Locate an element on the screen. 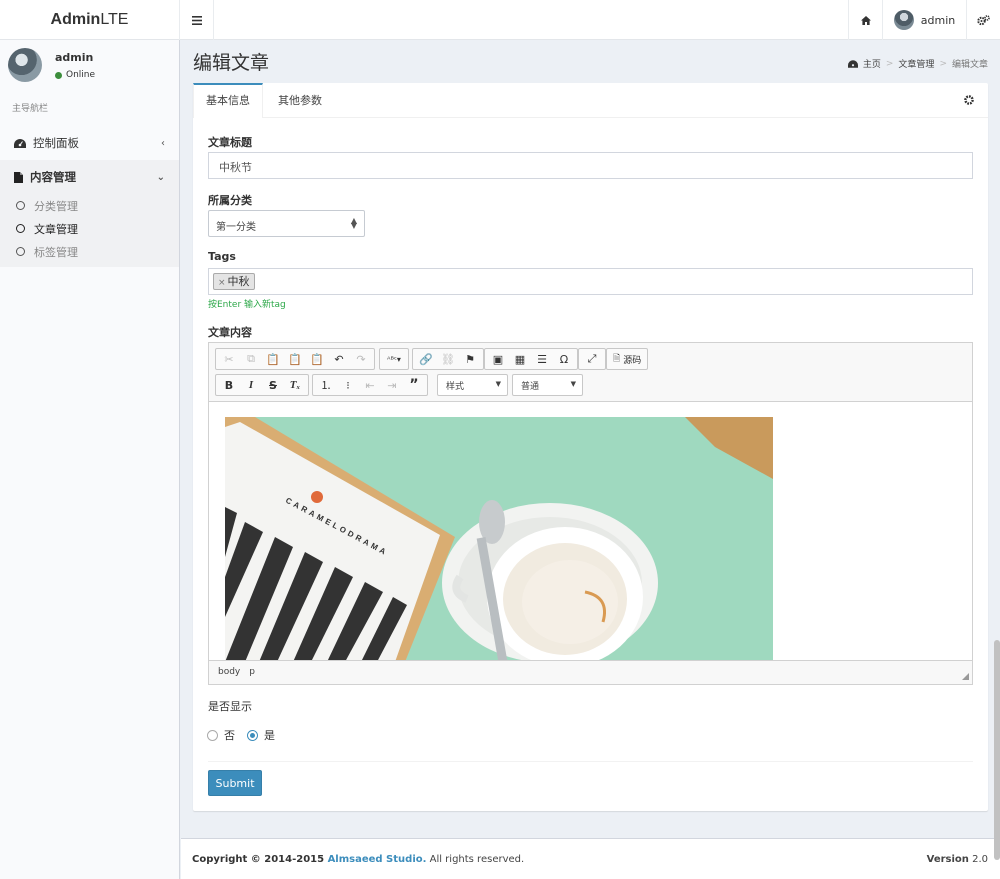 Image resolution: width=1000 pixels, height=879 pixels. sidebar-item-tags: 标签管理 is located at coordinates (89, 251).